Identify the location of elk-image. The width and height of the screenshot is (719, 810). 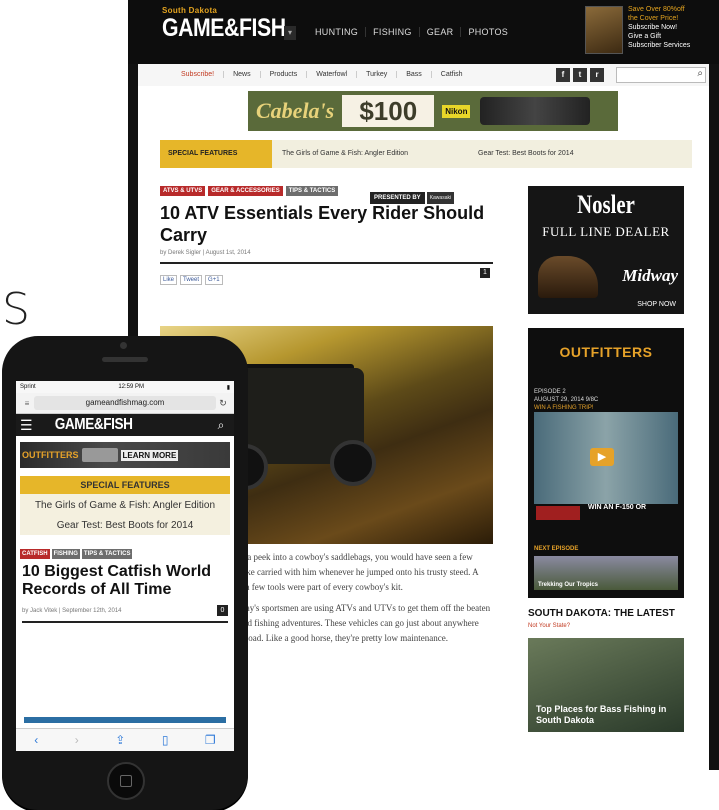
(568, 277).